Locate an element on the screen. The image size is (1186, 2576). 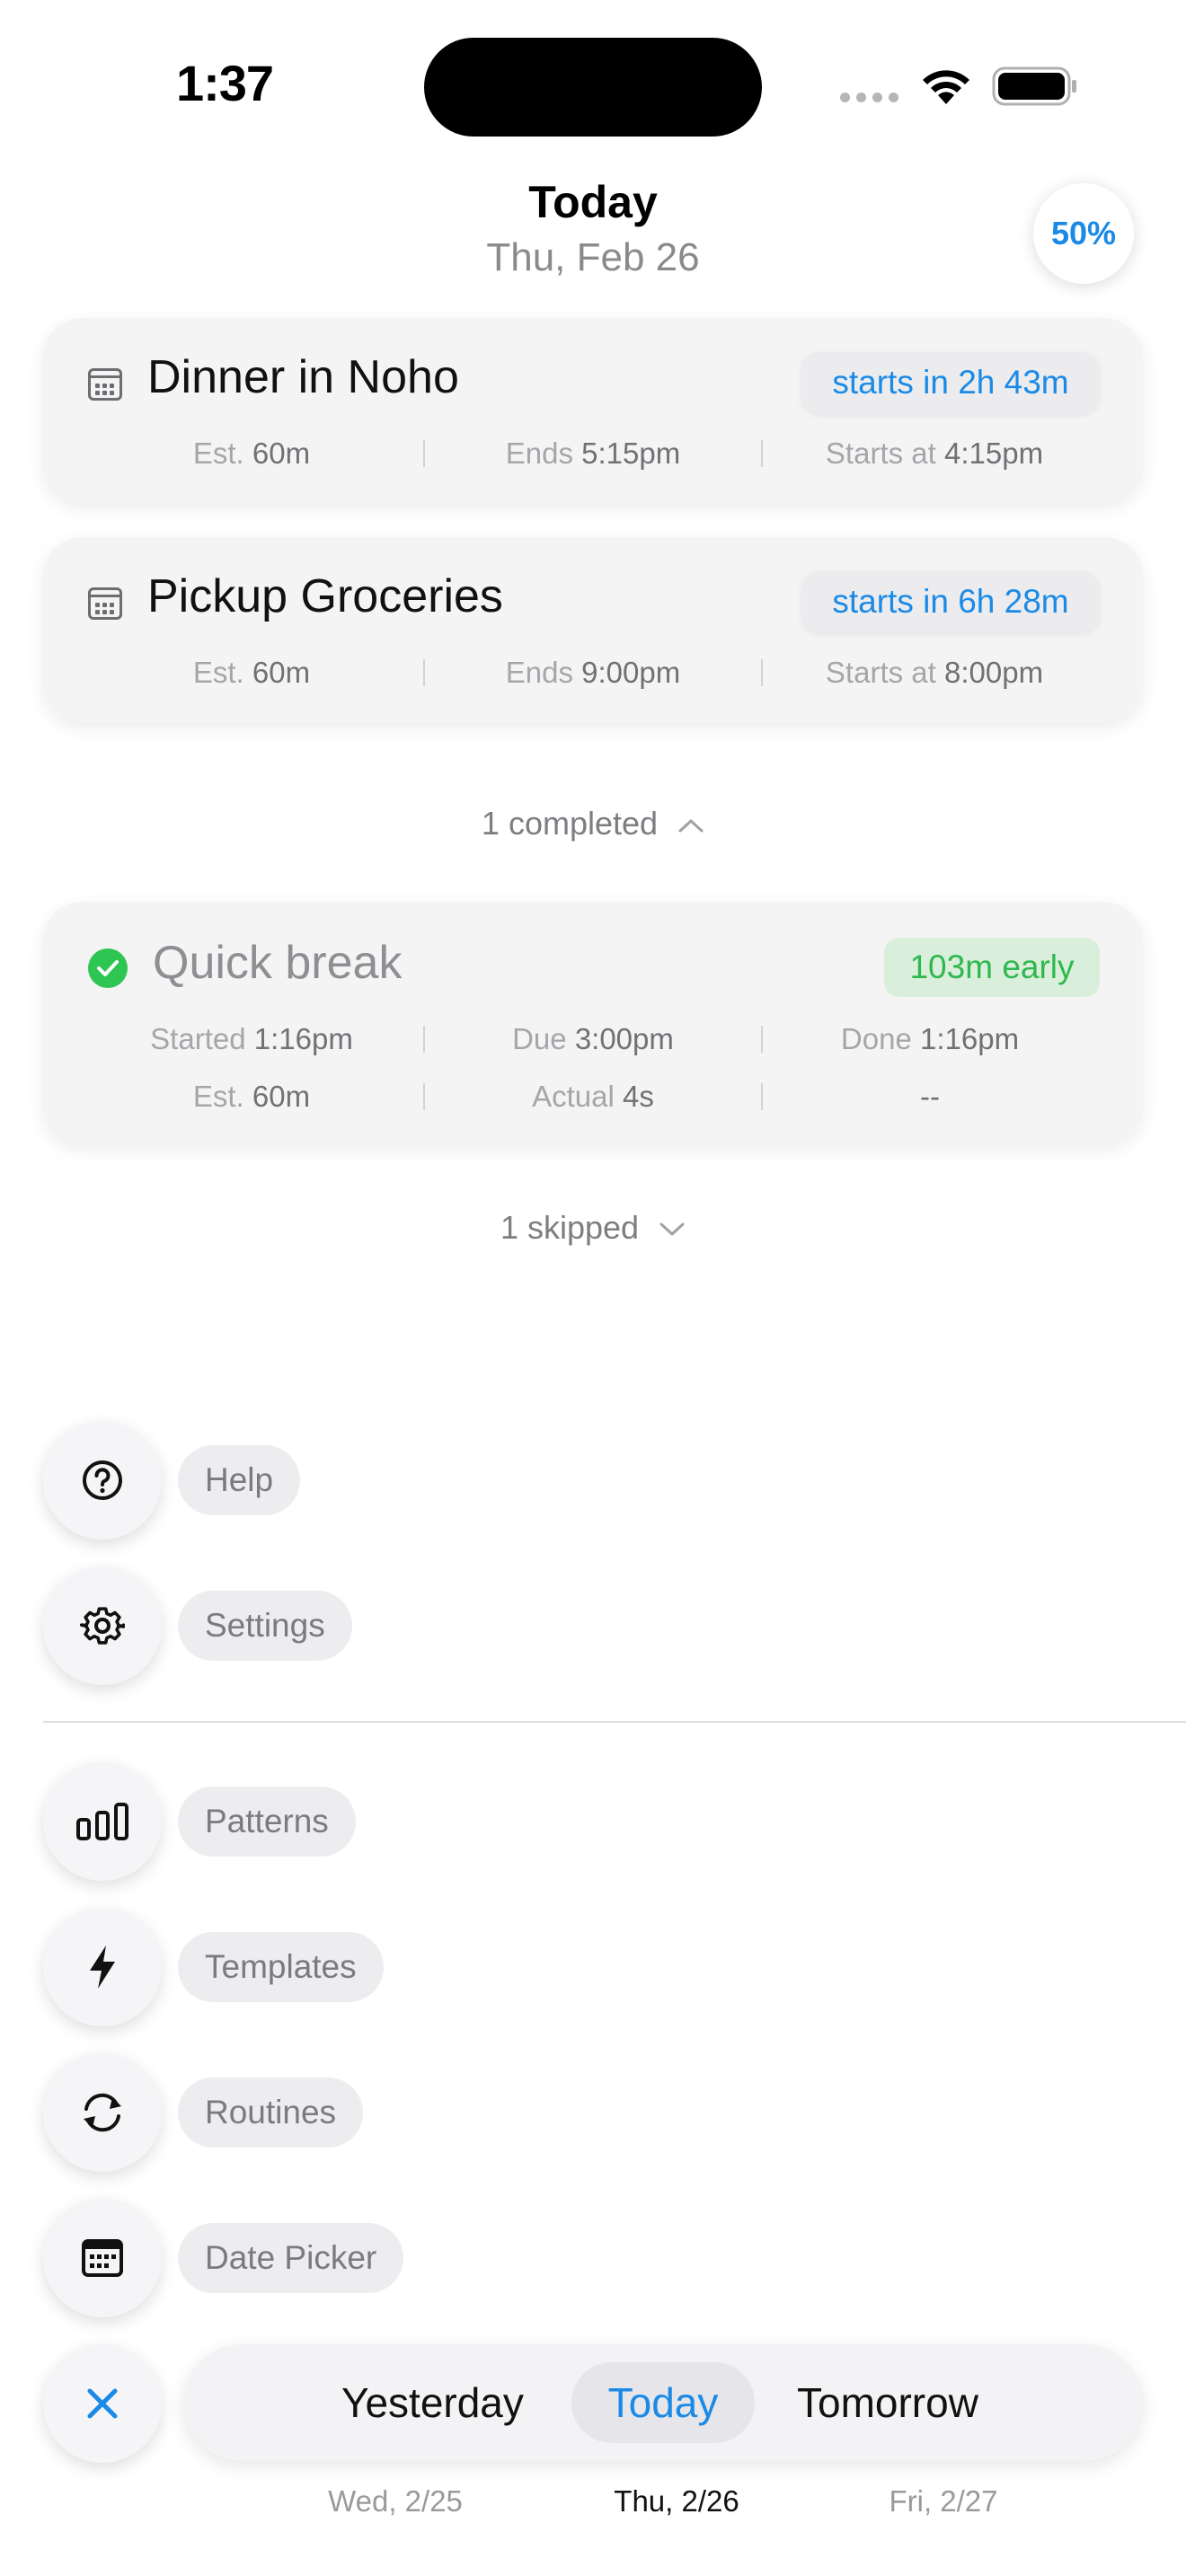
dynamic-island is located at coordinates (593, 87).